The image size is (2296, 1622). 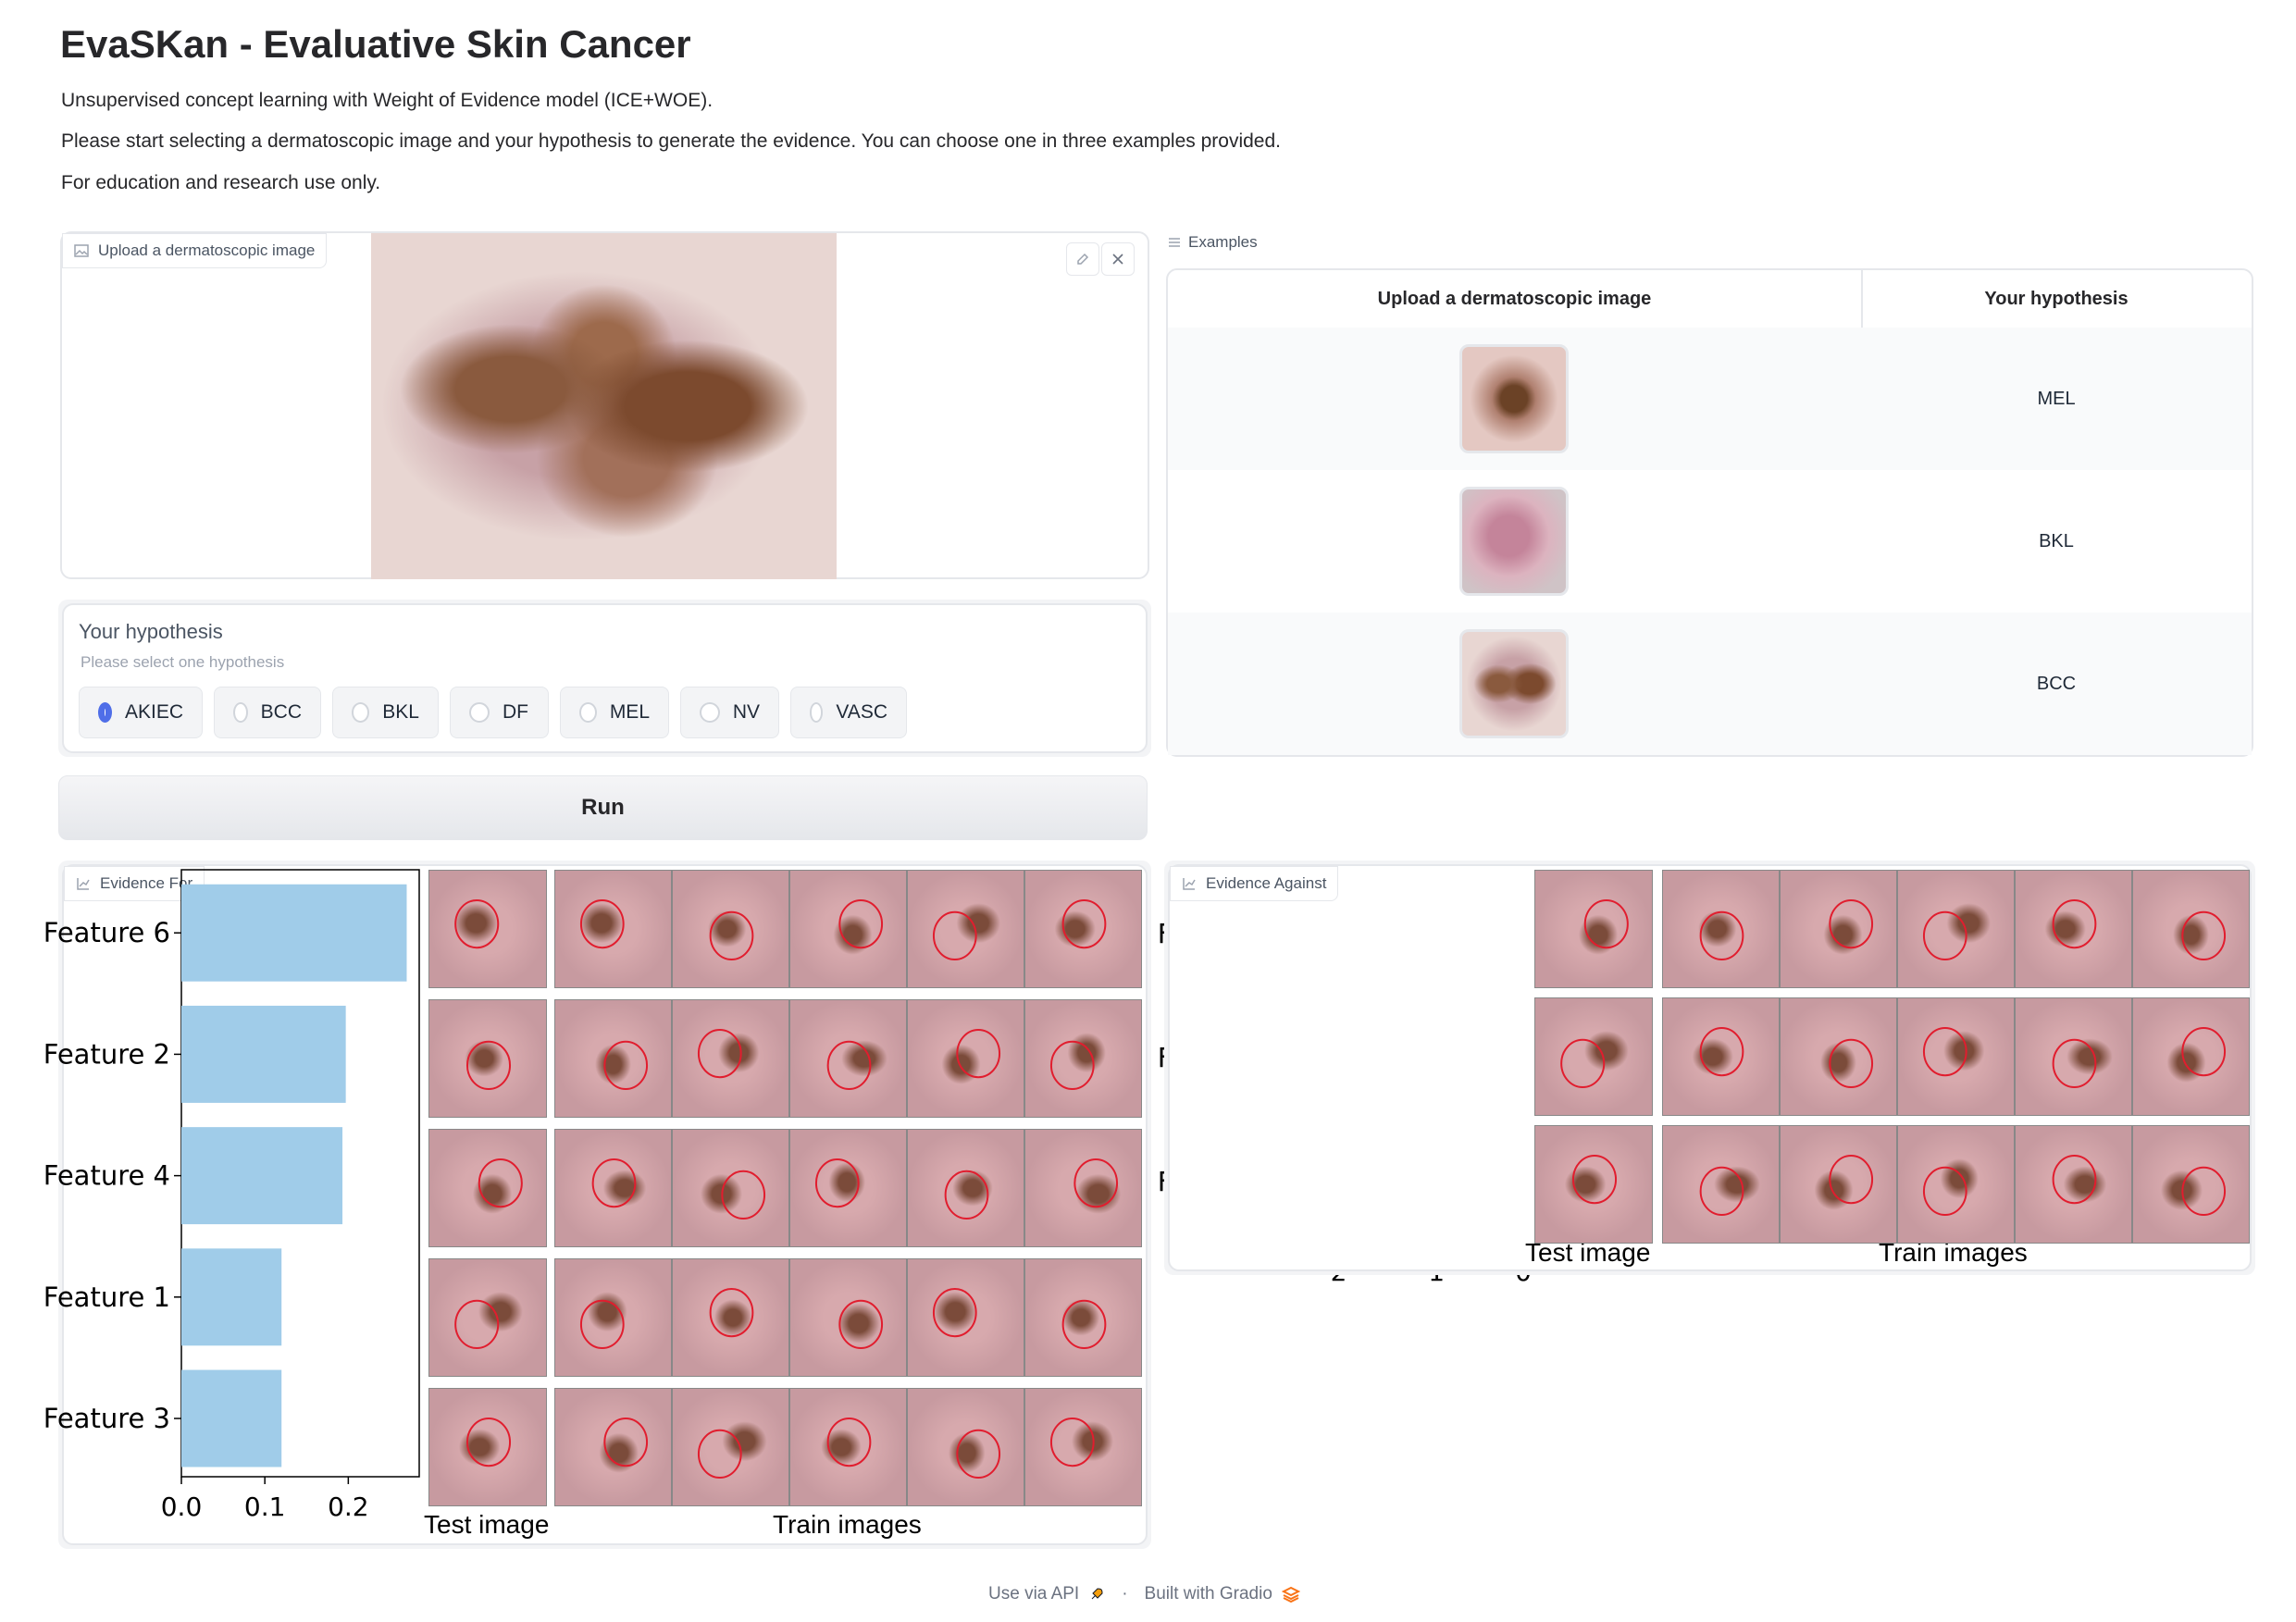 What do you see at coordinates (265, 1507) in the screenshot?
I see `for-chart-xtick-label: 0.1` at bounding box center [265, 1507].